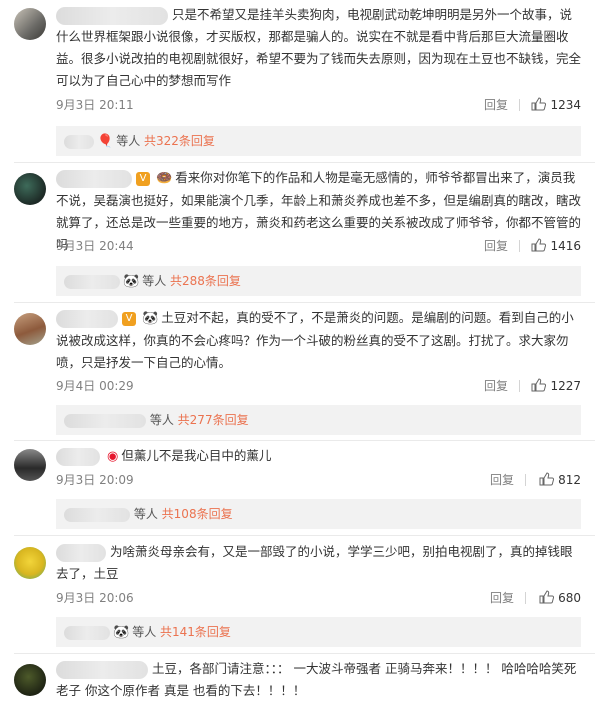  What do you see at coordinates (318, 141) in the screenshot?
I see `sub-reply-bar: 🎈 等人 共322条回复` at bounding box center [318, 141].